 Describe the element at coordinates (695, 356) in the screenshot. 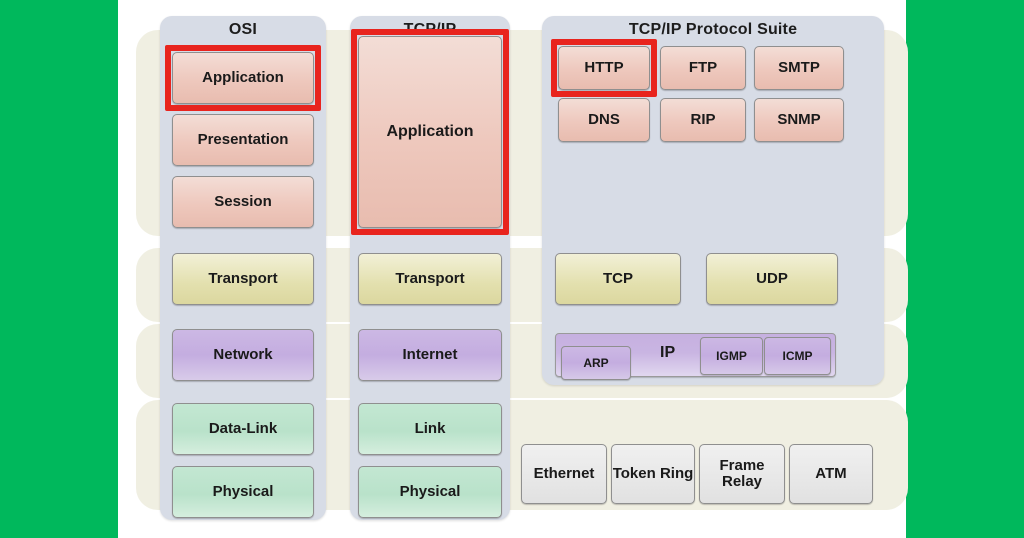

I see `protocol-ip-group: IP ARP IGMP ICMP` at that location.